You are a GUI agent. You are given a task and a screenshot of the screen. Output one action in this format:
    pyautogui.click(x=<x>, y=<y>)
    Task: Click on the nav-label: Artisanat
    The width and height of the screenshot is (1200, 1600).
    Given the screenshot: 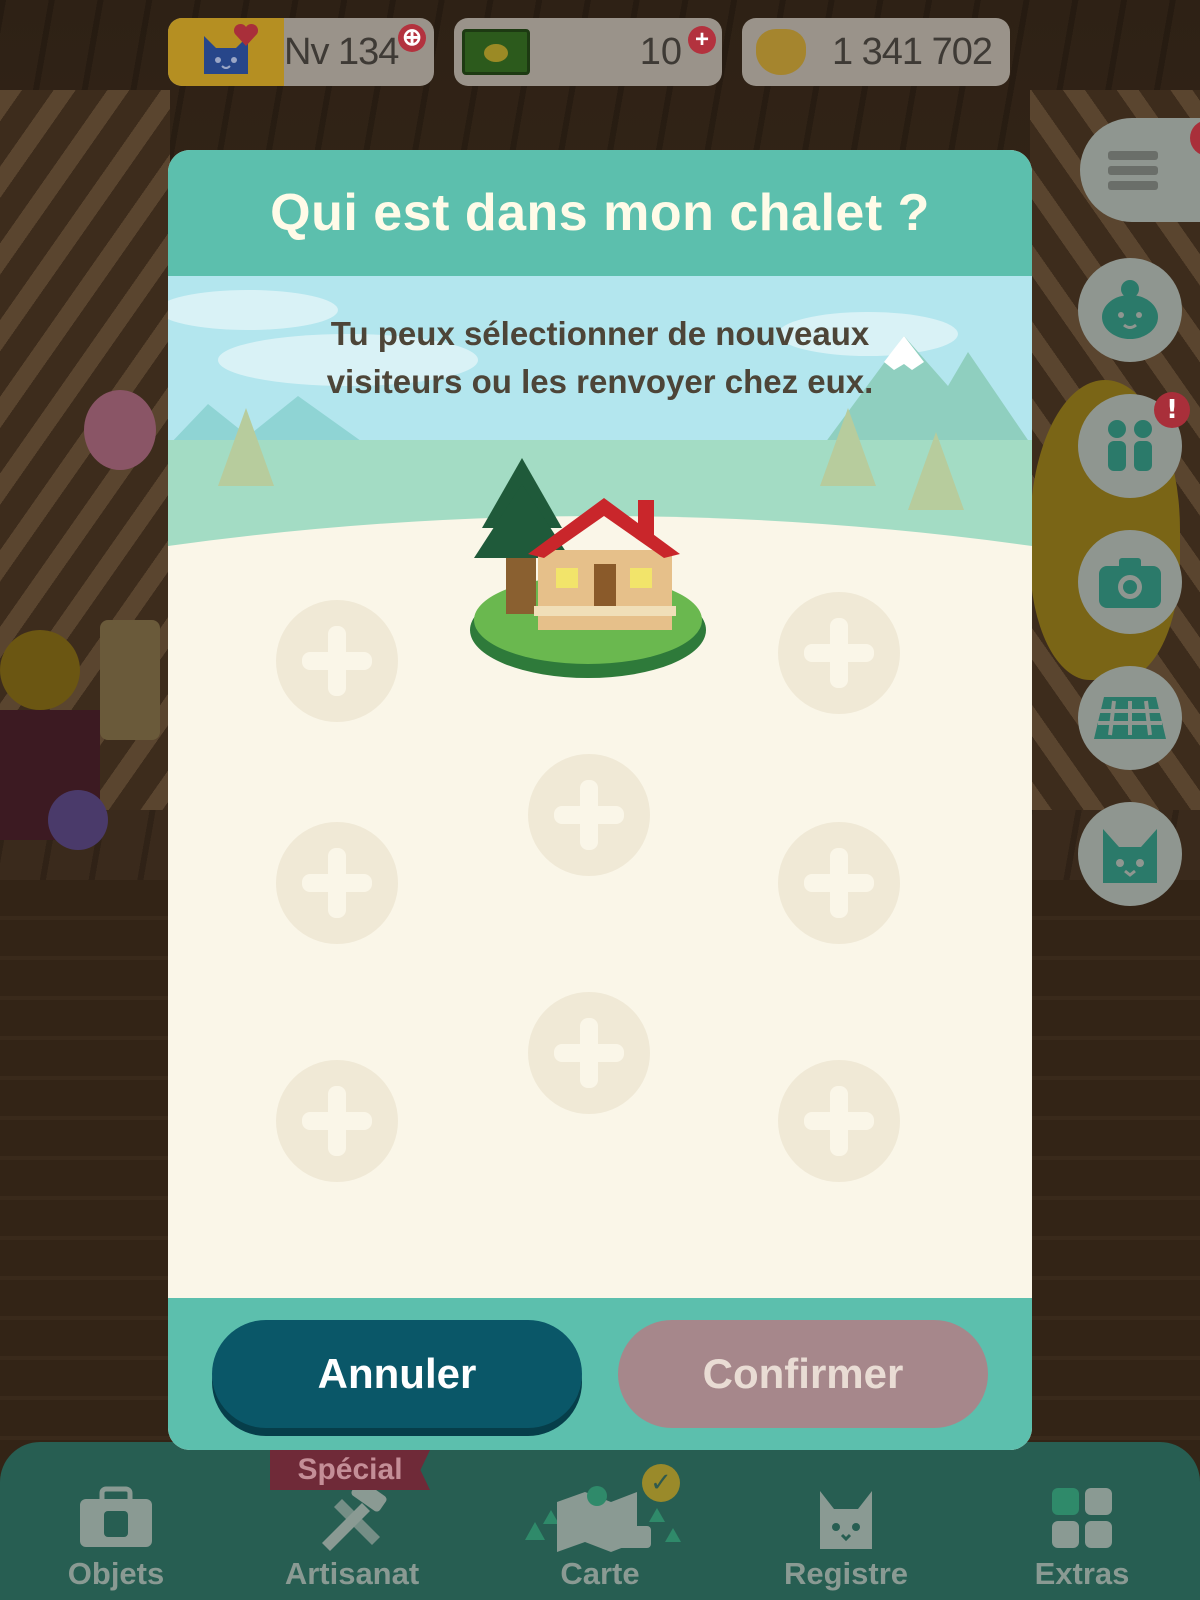 What is the action you would take?
    pyautogui.click(x=352, y=1573)
    